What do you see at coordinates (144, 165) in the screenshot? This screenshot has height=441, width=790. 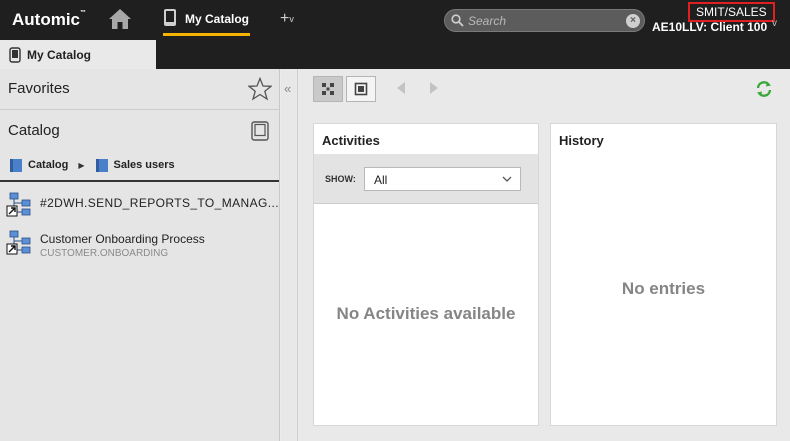 I see `breadcrumb-label: Sales users` at bounding box center [144, 165].